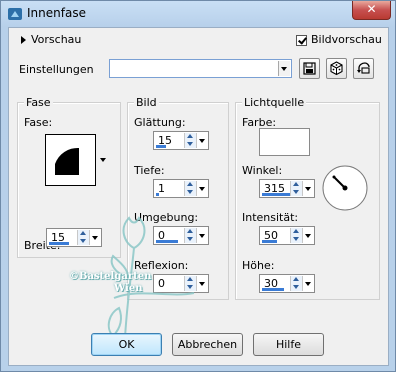 This screenshot has height=372, width=396. What do you see at coordinates (181, 188) in the screenshot?
I see `tiefe-spinner: 1` at bounding box center [181, 188].